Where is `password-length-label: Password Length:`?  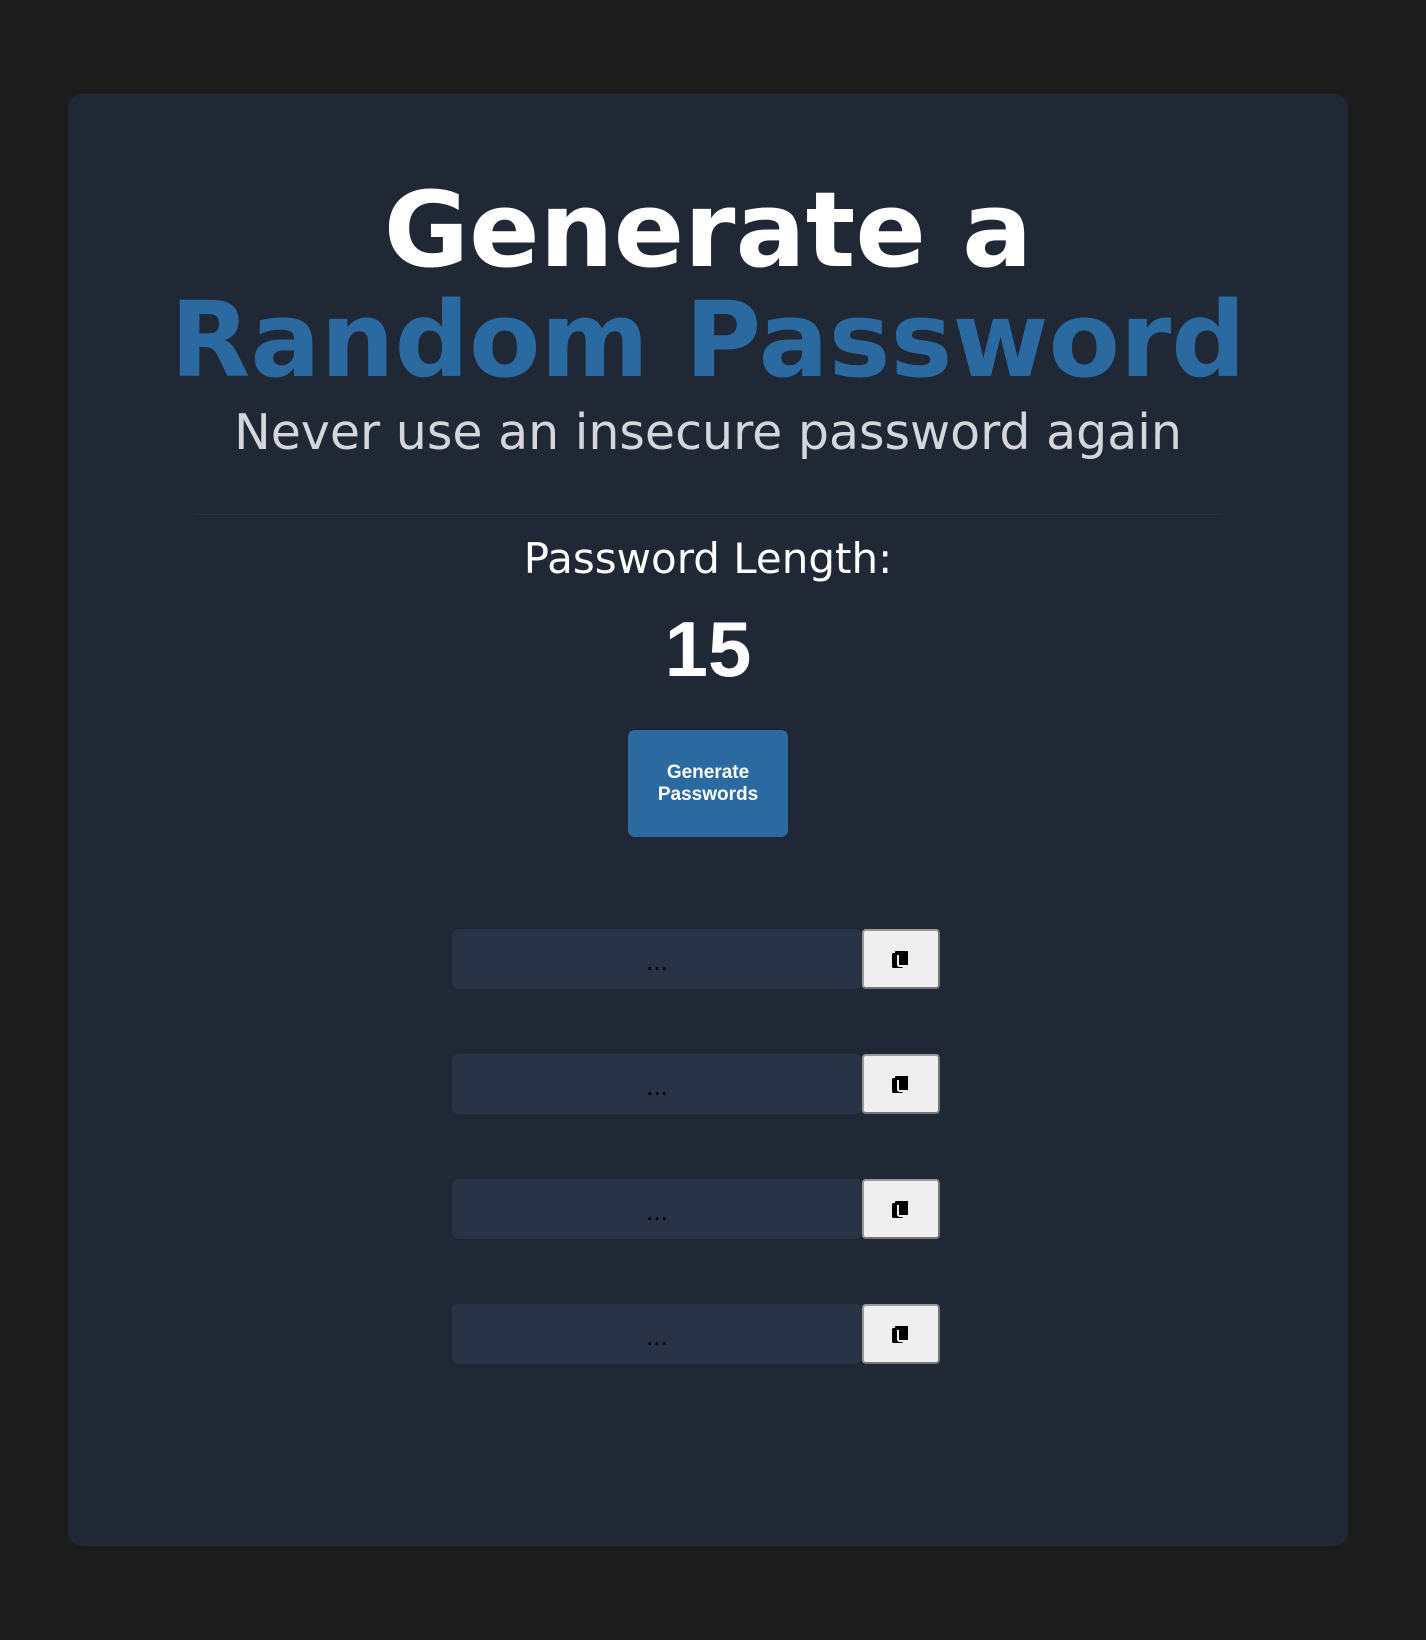
password-length-label: Password Length: is located at coordinates (708, 558).